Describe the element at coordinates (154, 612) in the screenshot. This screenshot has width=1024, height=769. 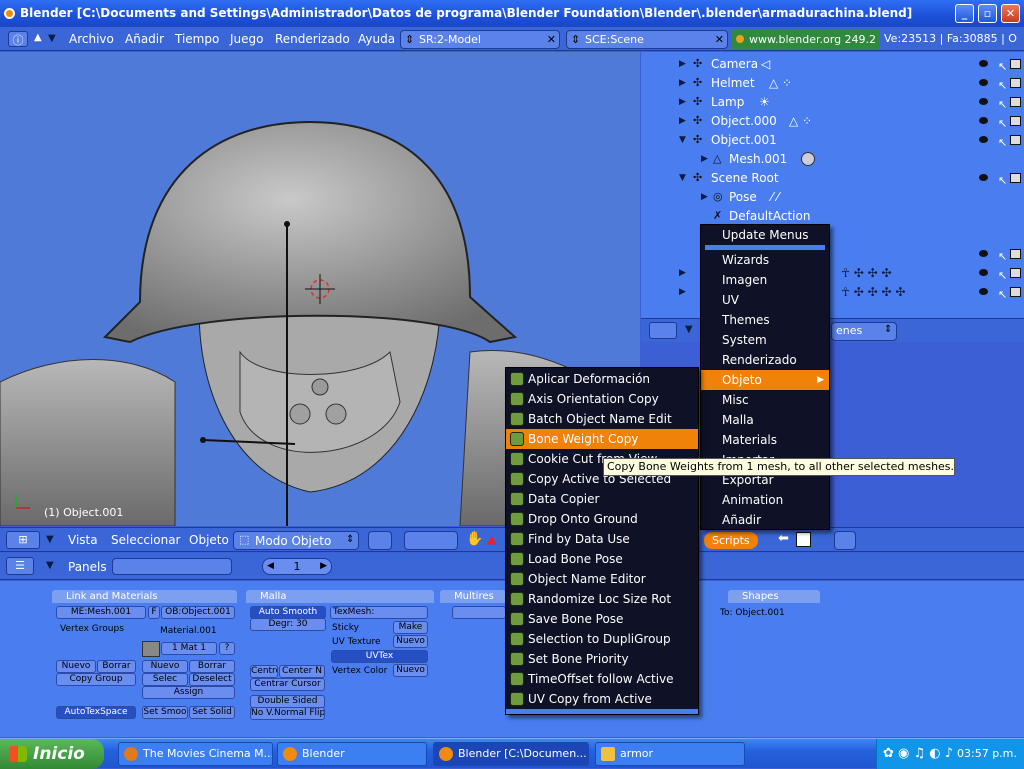
I see `fake-user-button: F` at that location.